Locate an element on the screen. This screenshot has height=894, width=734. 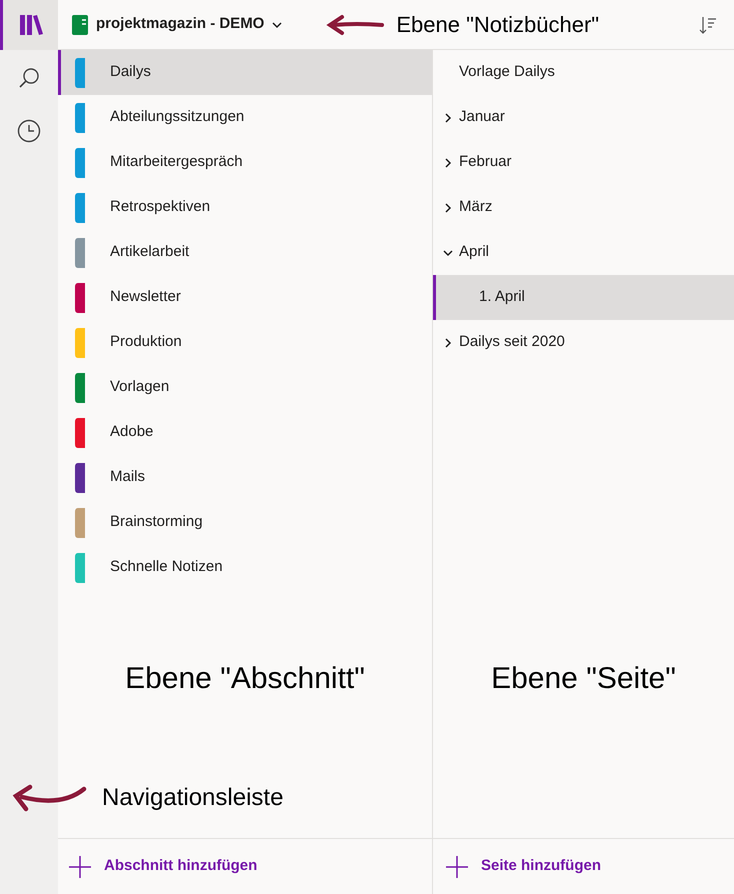
section-item: Dailys is located at coordinates (245, 72).